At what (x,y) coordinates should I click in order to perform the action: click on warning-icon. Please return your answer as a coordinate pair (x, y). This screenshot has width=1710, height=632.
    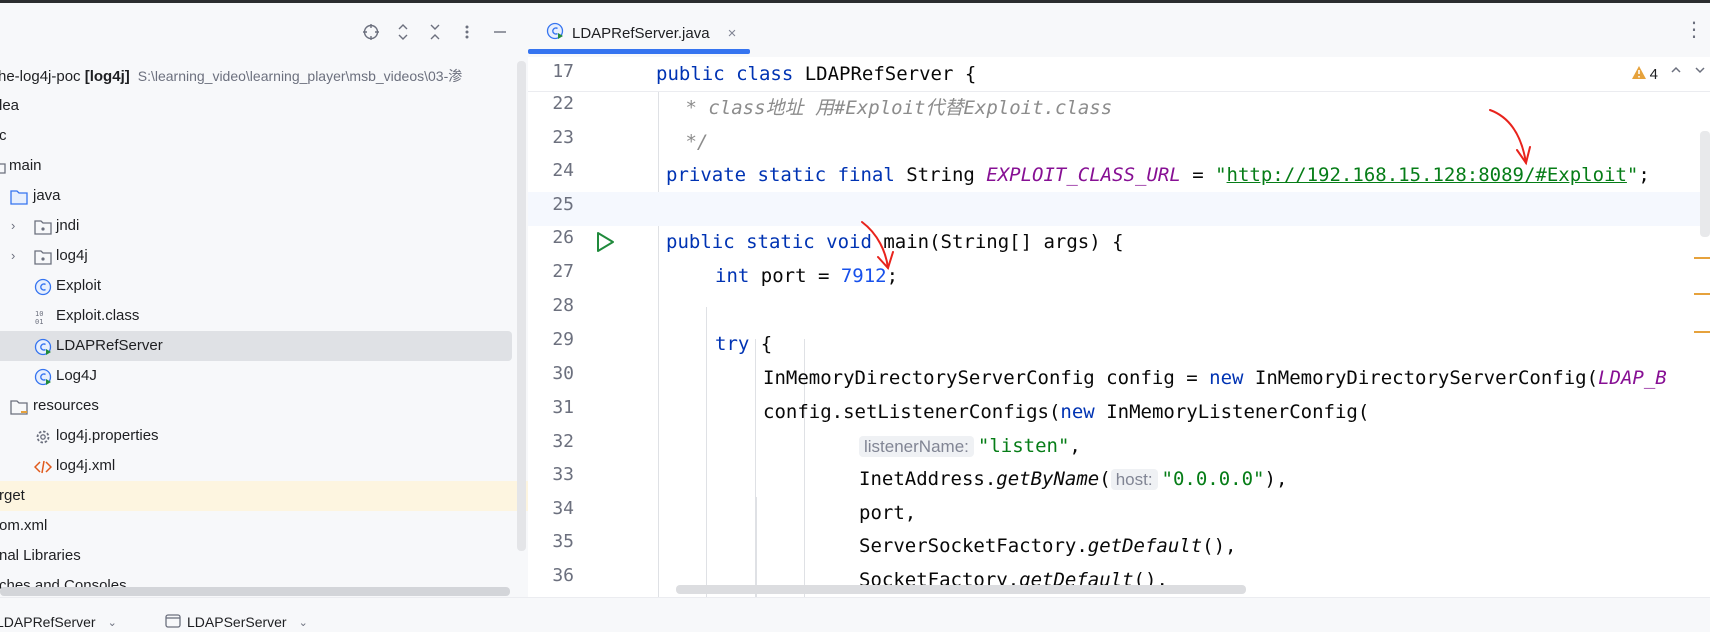
    Looking at the image, I should click on (1639, 74).